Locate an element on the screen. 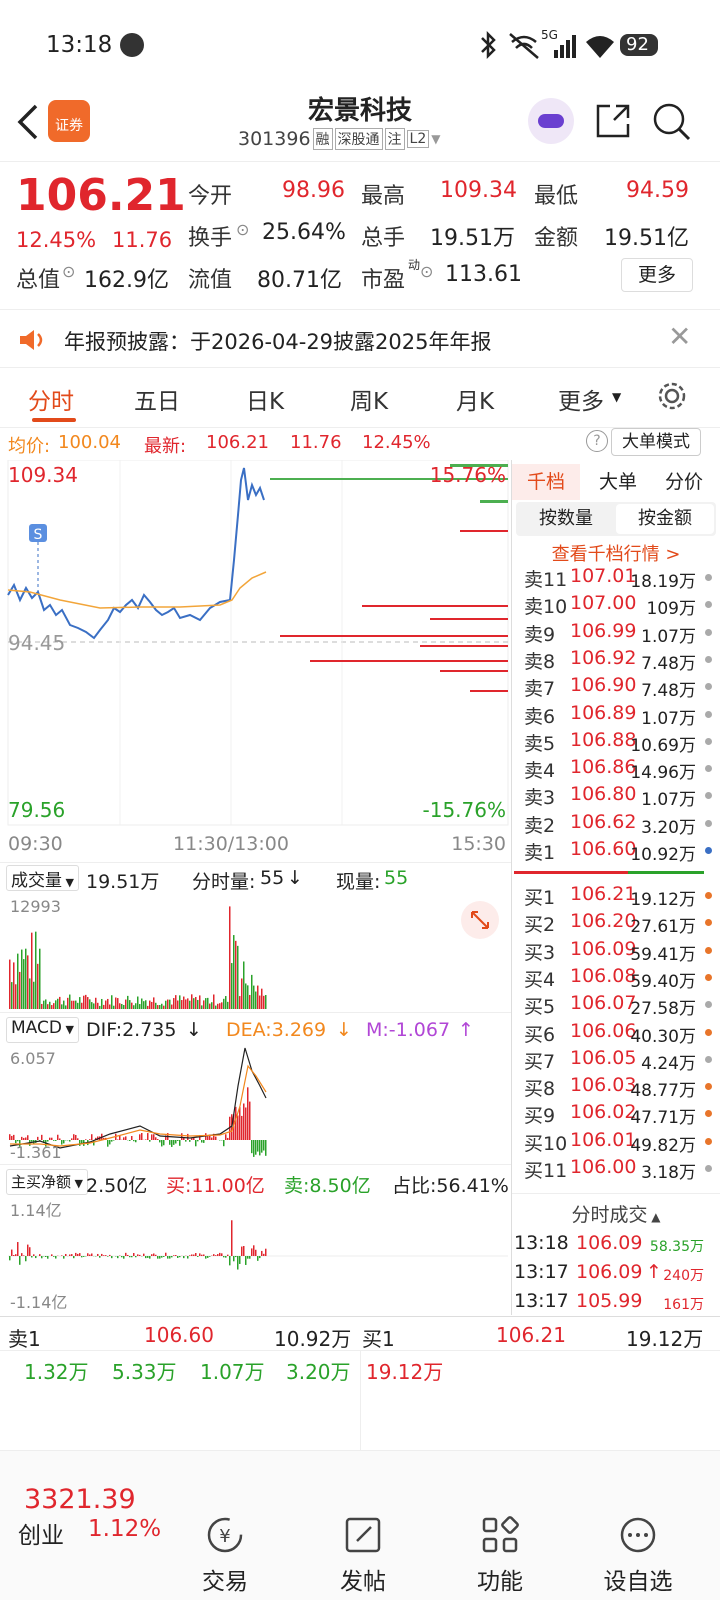 Image resolution: width=720 pixels, height=1600 pixels. bid-level: 买4 is located at coordinates (540, 979).